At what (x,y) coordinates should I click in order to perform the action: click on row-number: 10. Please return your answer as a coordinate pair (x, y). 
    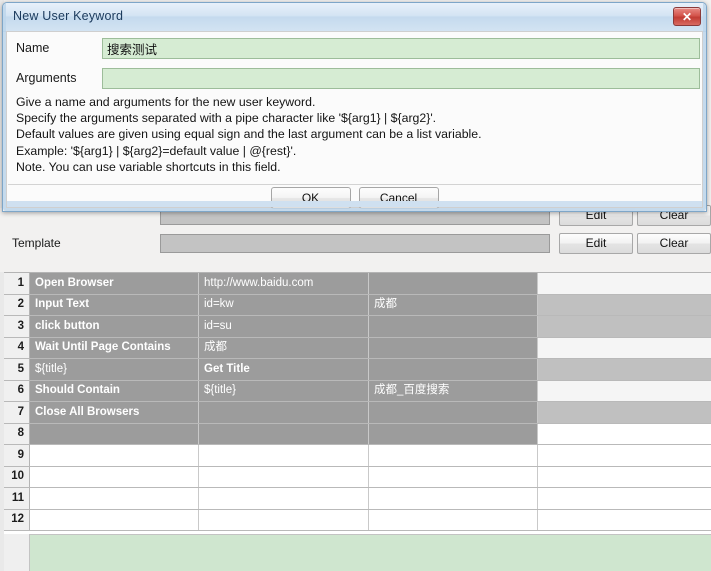
    Looking at the image, I should click on (17, 476).